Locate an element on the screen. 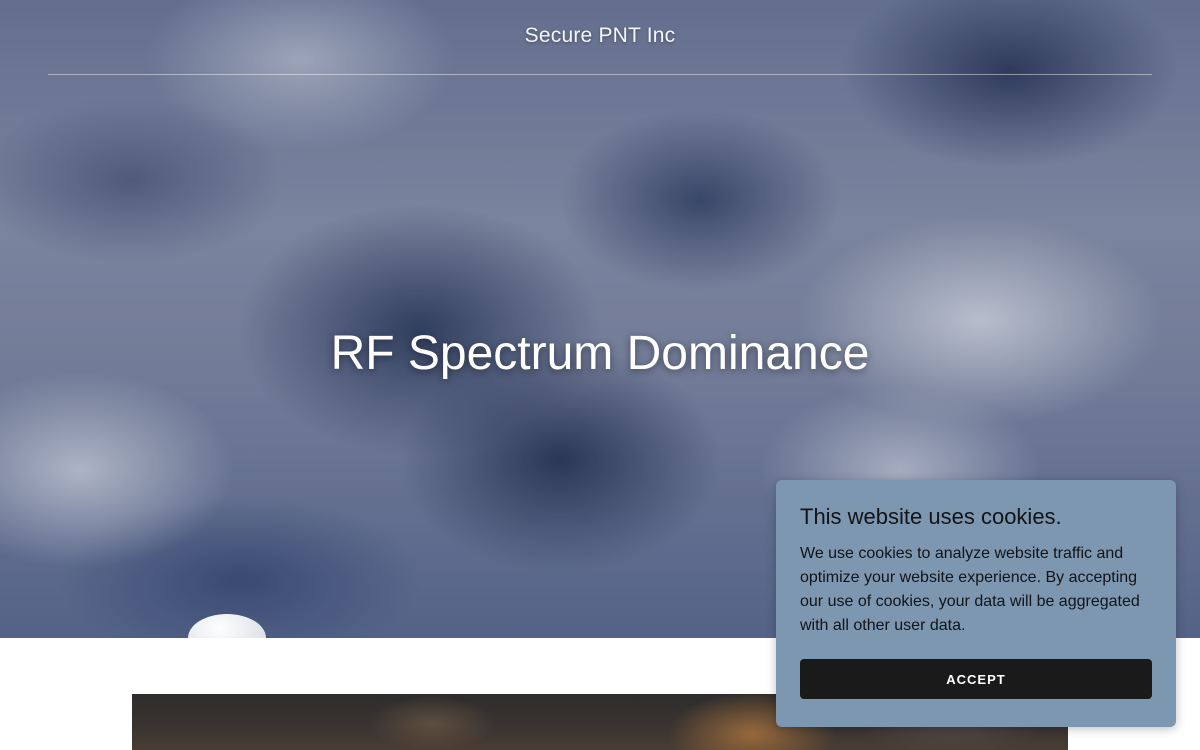  accept-cookies-button: ACCEPT is located at coordinates (976, 679).